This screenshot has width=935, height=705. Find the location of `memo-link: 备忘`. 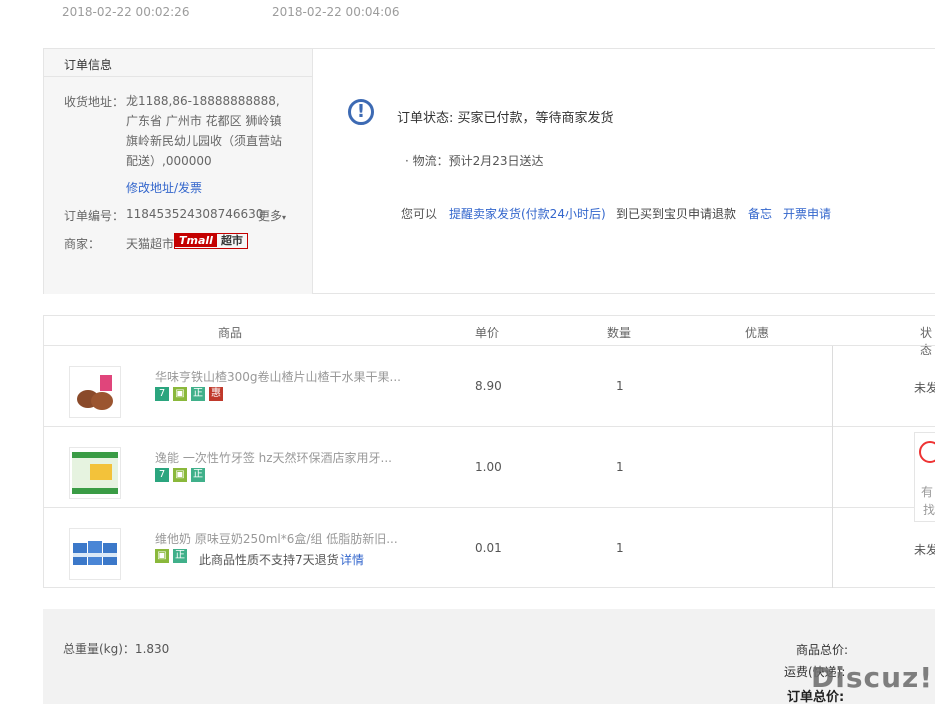

memo-link: 备忘 is located at coordinates (760, 213).